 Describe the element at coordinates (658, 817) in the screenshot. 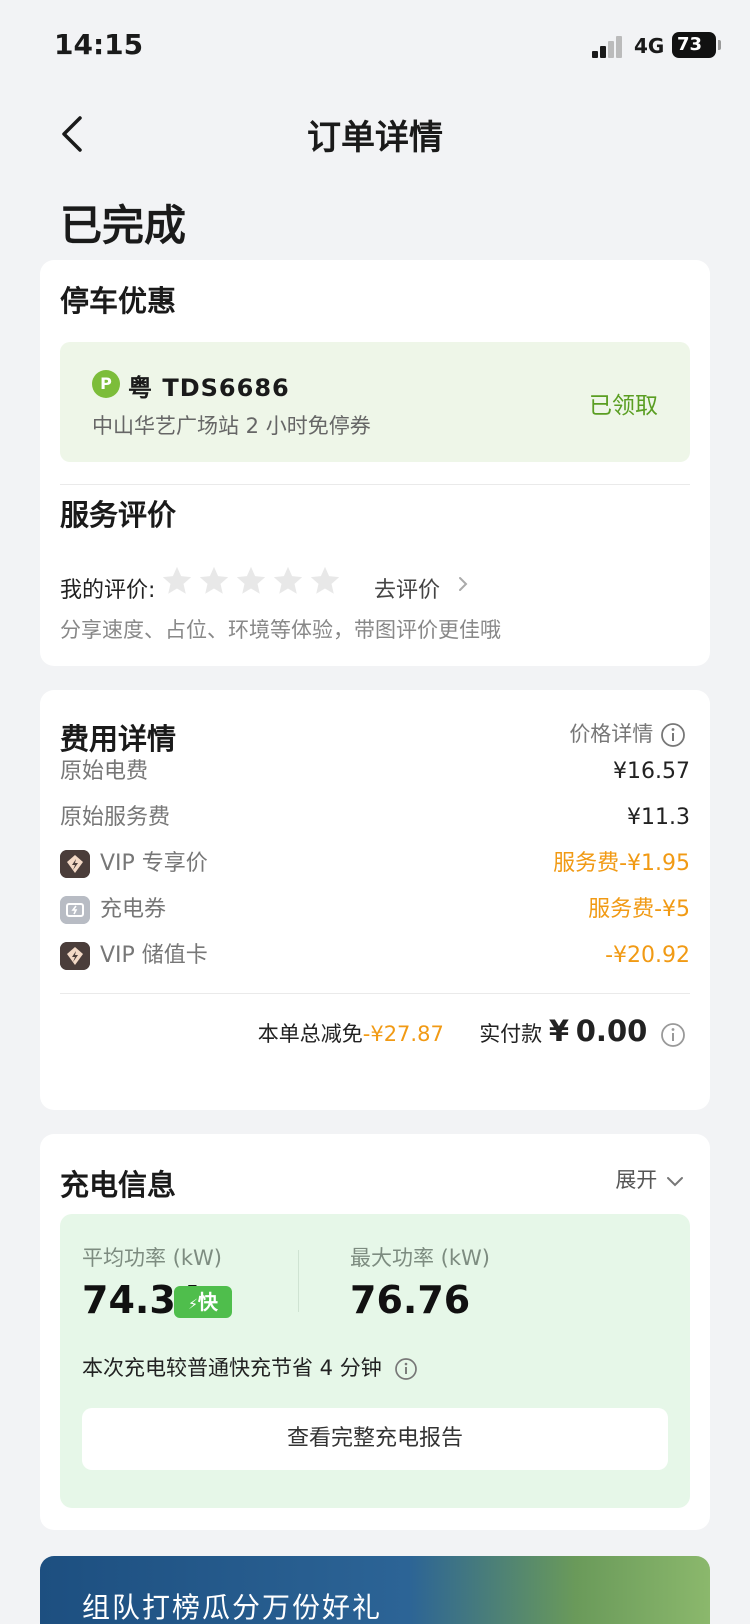

I see `fee-value: ¥11.3` at that location.